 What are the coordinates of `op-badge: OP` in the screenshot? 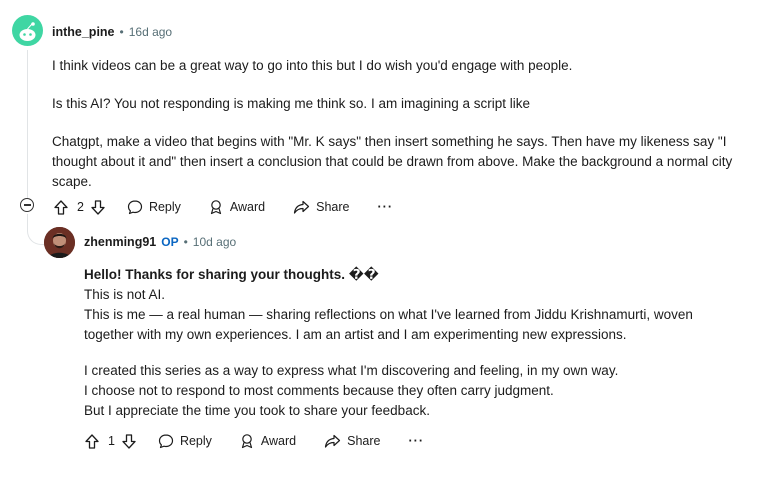 It's located at (170, 242).